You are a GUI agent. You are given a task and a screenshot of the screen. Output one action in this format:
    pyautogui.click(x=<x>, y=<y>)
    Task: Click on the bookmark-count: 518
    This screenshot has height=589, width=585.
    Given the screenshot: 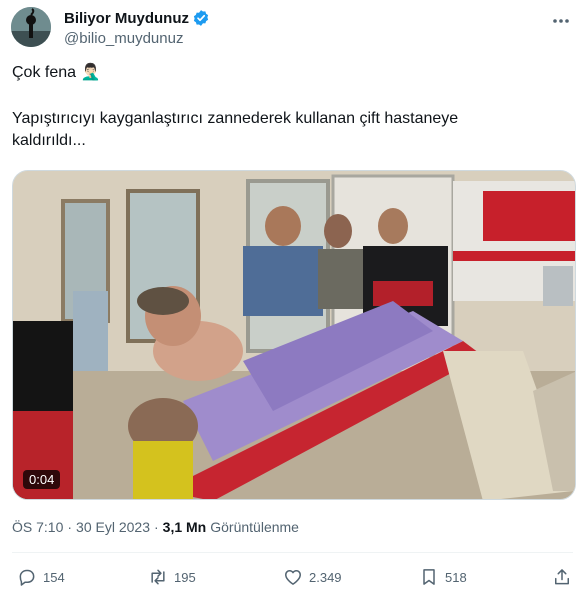 What is the action you would take?
    pyautogui.click(x=456, y=577)
    